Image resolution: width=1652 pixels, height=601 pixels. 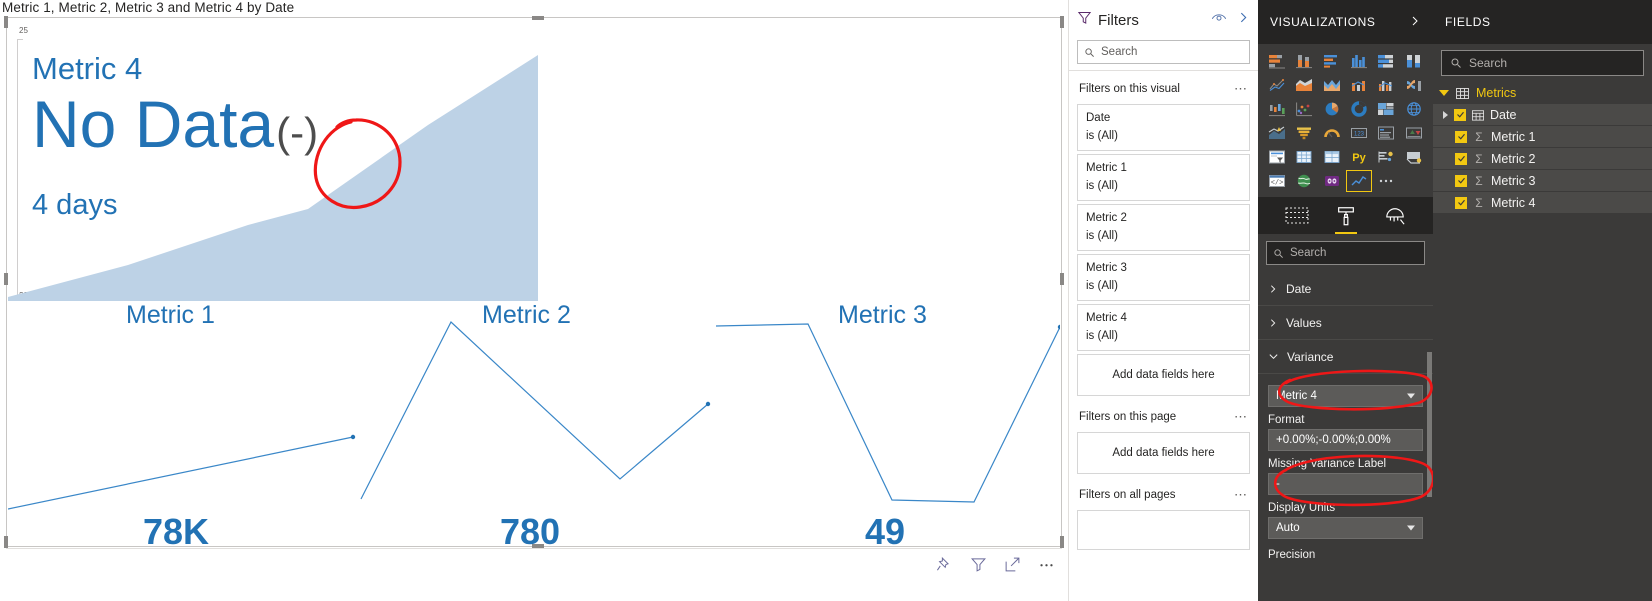 I want to click on smart-narrative-icon, so click(x=1332, y=181).